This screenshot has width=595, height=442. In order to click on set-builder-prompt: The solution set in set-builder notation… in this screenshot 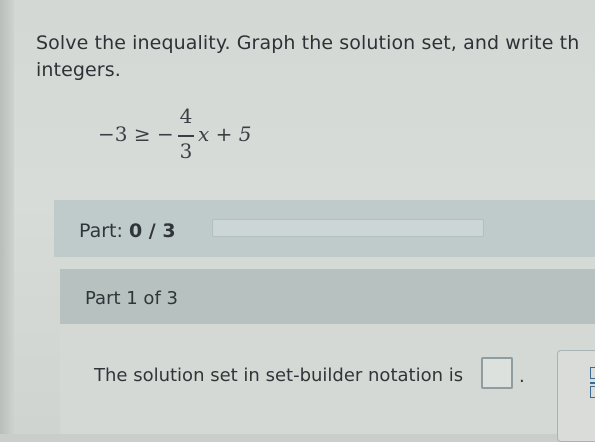, I will do `click(279, 375)`.